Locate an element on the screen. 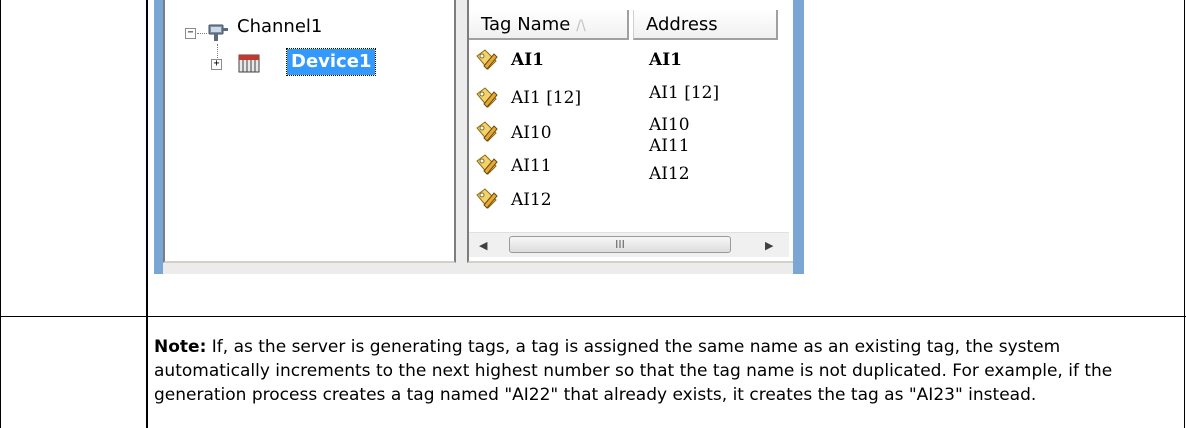  note-label: Note: is located at coordinates (180, 347).